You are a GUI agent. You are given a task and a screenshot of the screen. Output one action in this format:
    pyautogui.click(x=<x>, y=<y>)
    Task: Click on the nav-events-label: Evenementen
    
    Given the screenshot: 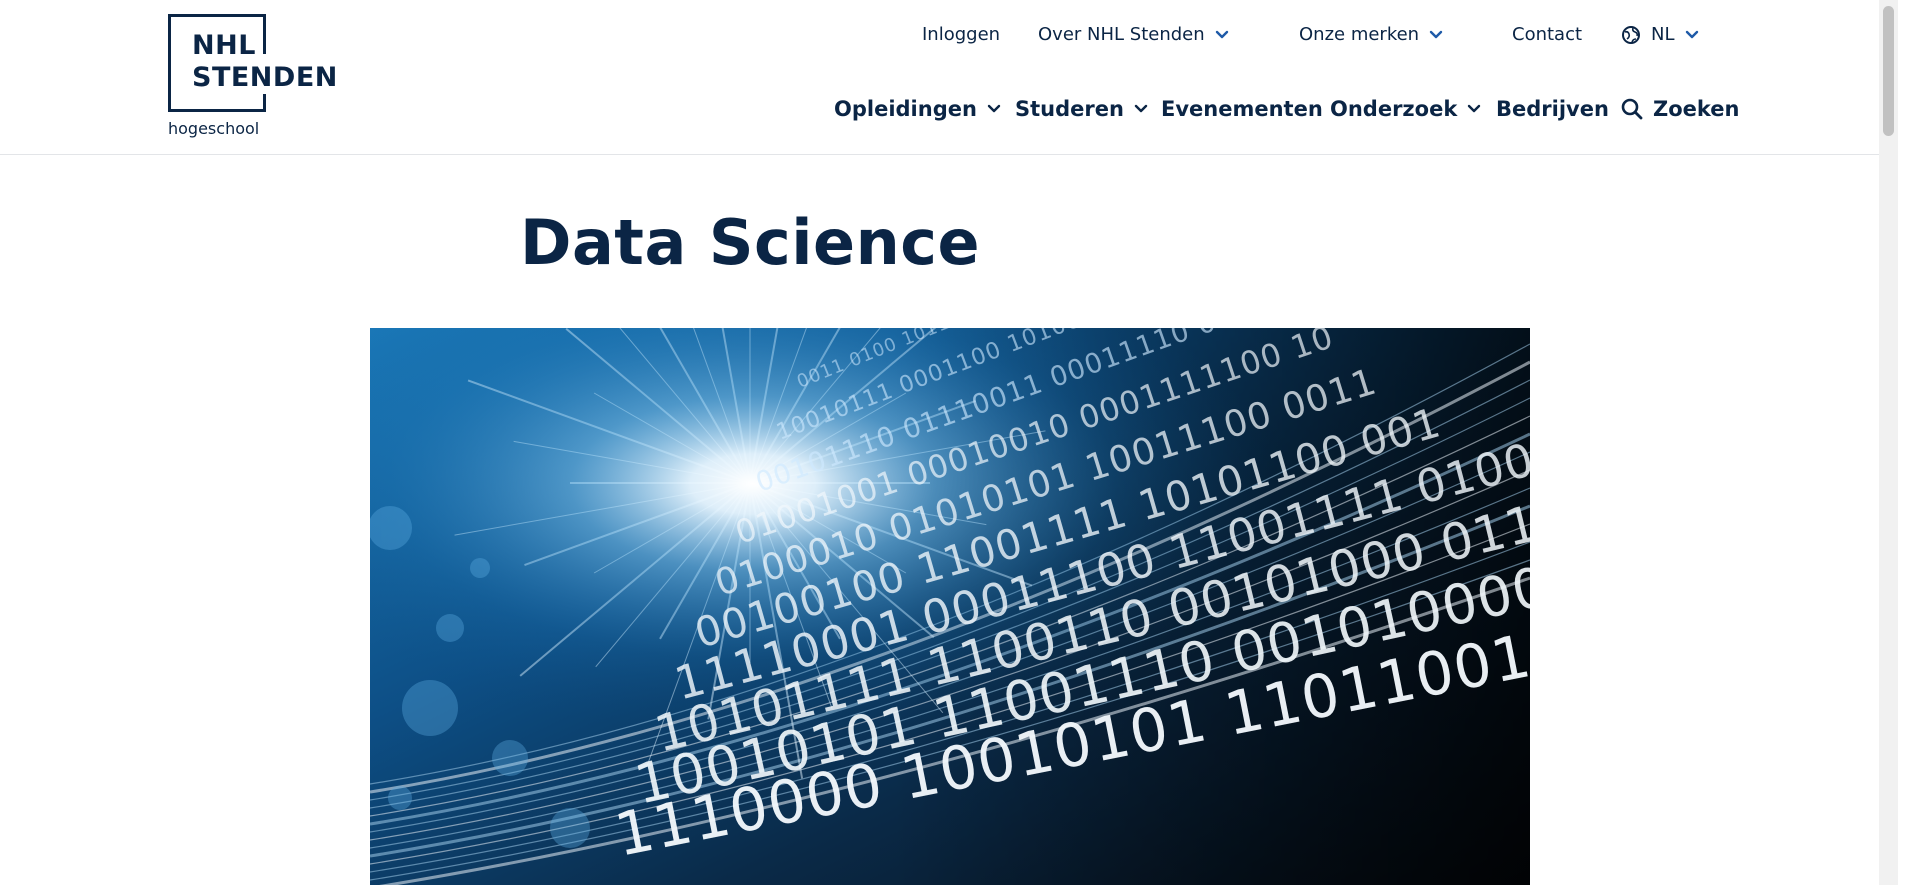 What is the action you would take?
    pyautogui.click(x=1242, y=109)
    